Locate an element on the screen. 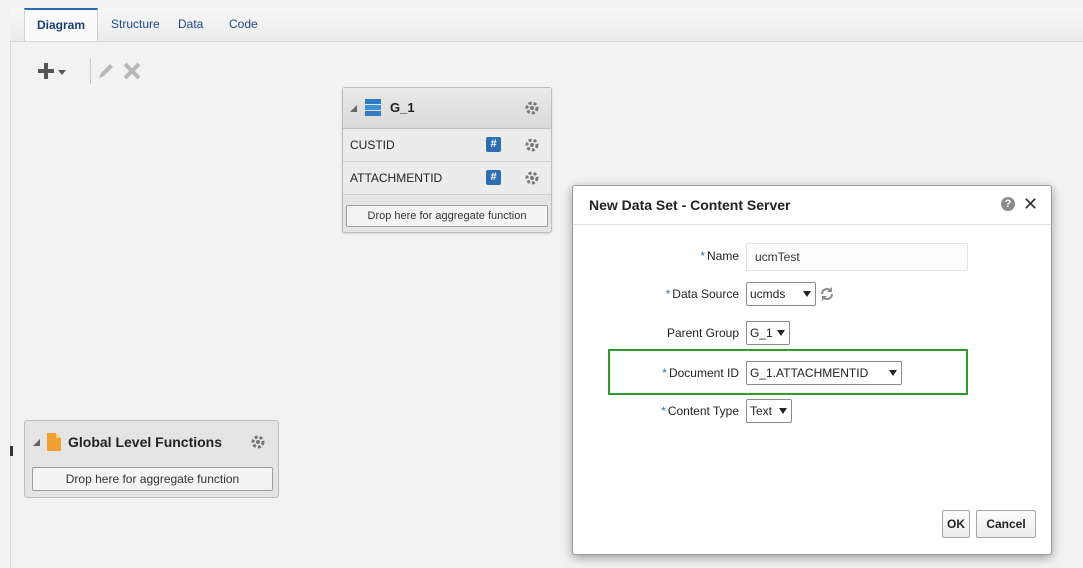 The height and width of the screenshot is (568, 1083). cancel-button: Cancel is located at coordinates (1006, 524).